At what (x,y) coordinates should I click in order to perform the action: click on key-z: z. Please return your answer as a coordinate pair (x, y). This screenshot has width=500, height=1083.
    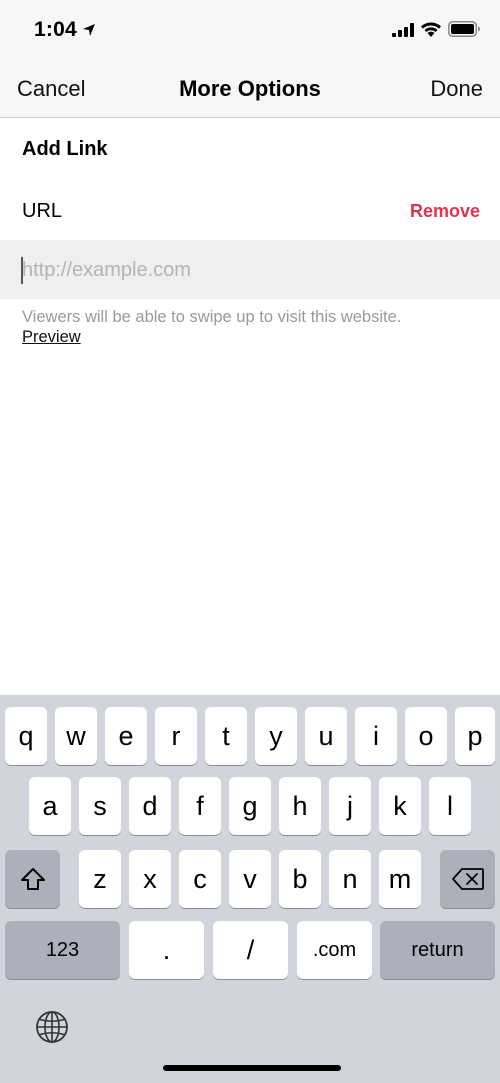
    Looking at the image, I should click on (100, 879).